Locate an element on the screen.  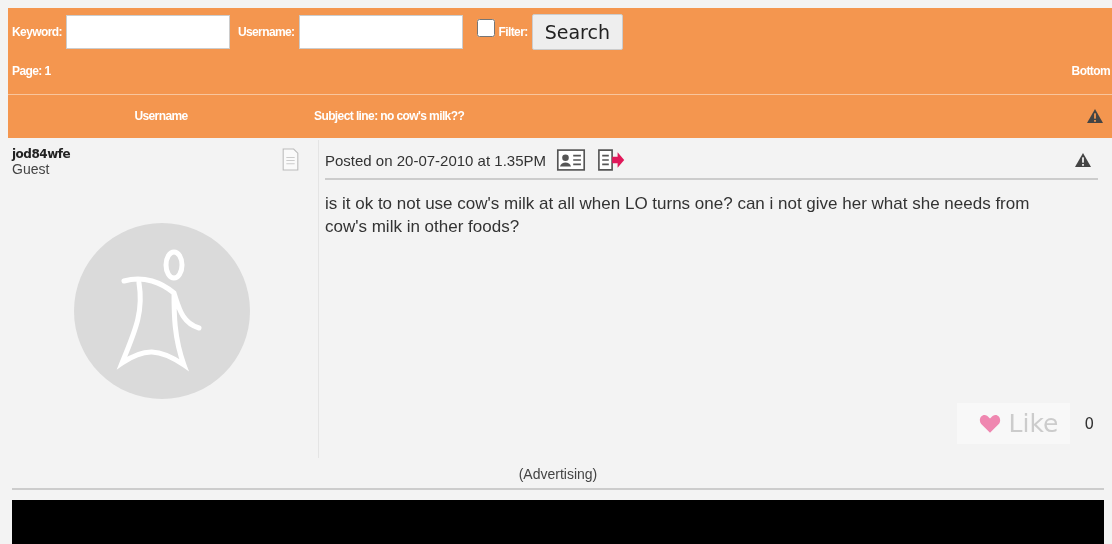
post-body: is it ok to not use cow's milk at all when LO turns one? can i not give her what she needs from cow's milk in other foods? is located at coordinates (678, 215).